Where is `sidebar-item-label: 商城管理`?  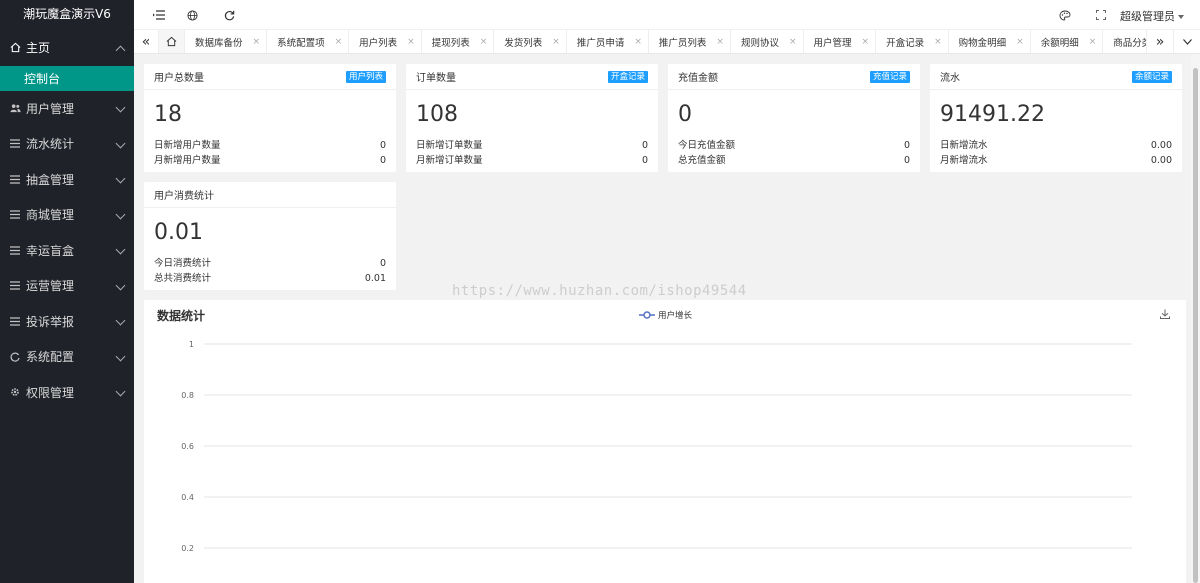 sidebar-item-label: 商城管理 is located at coordinates (50, 215).